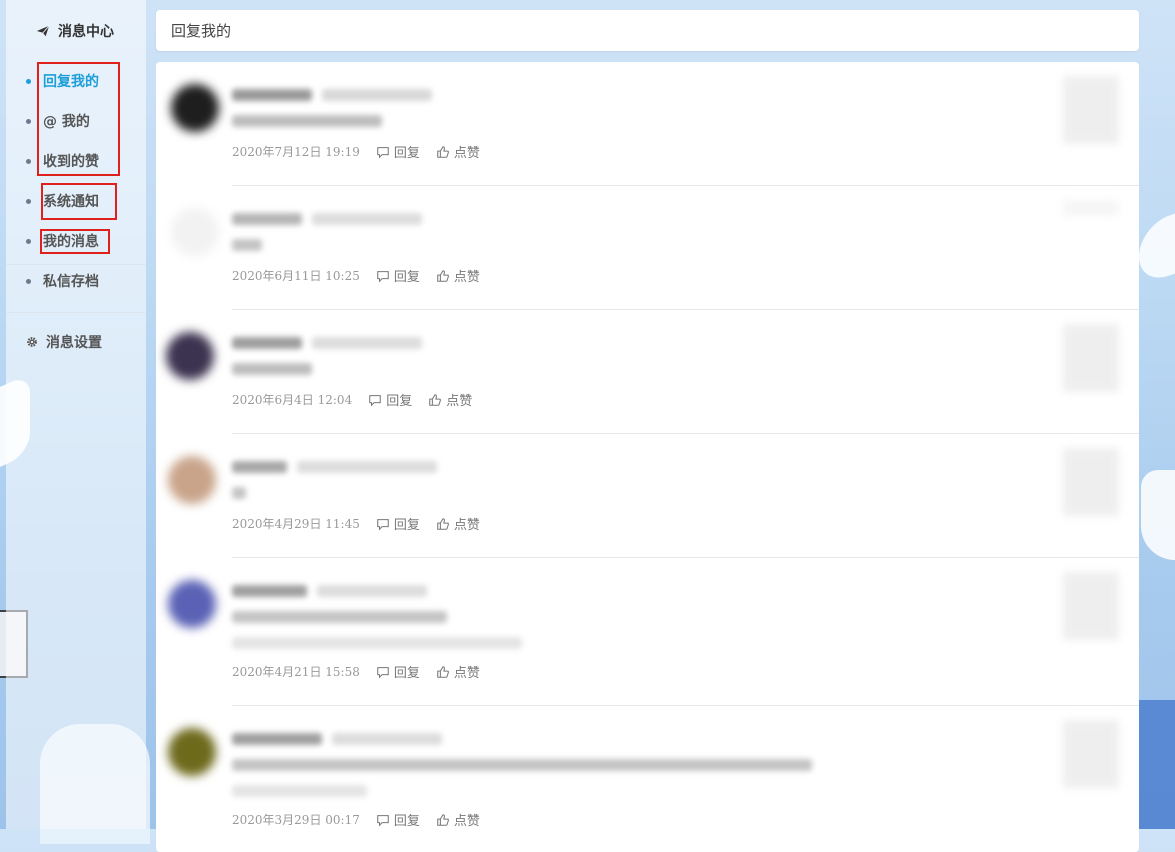  What do you see at coordinates (86, 32) in the screenshot?
I see `sidebar-title-text: 消息中心` at bounding box center [86, 32].